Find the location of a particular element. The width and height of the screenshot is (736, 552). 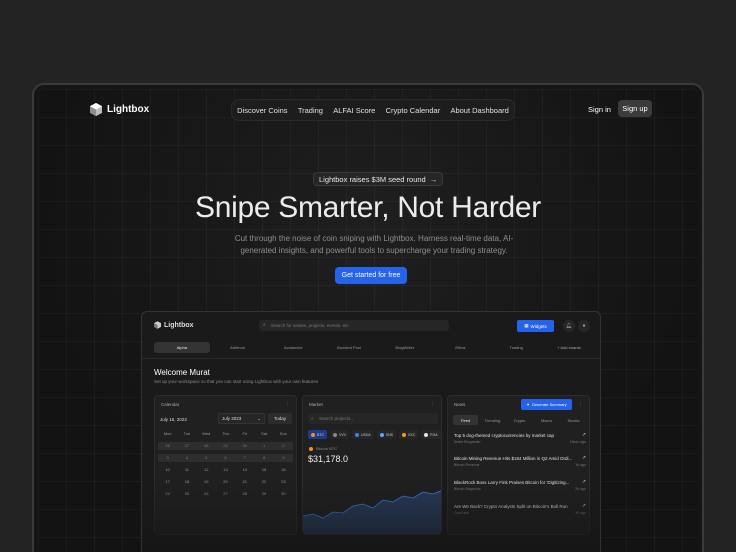

calendar-day: 21 is located at coordinates (244, 482).